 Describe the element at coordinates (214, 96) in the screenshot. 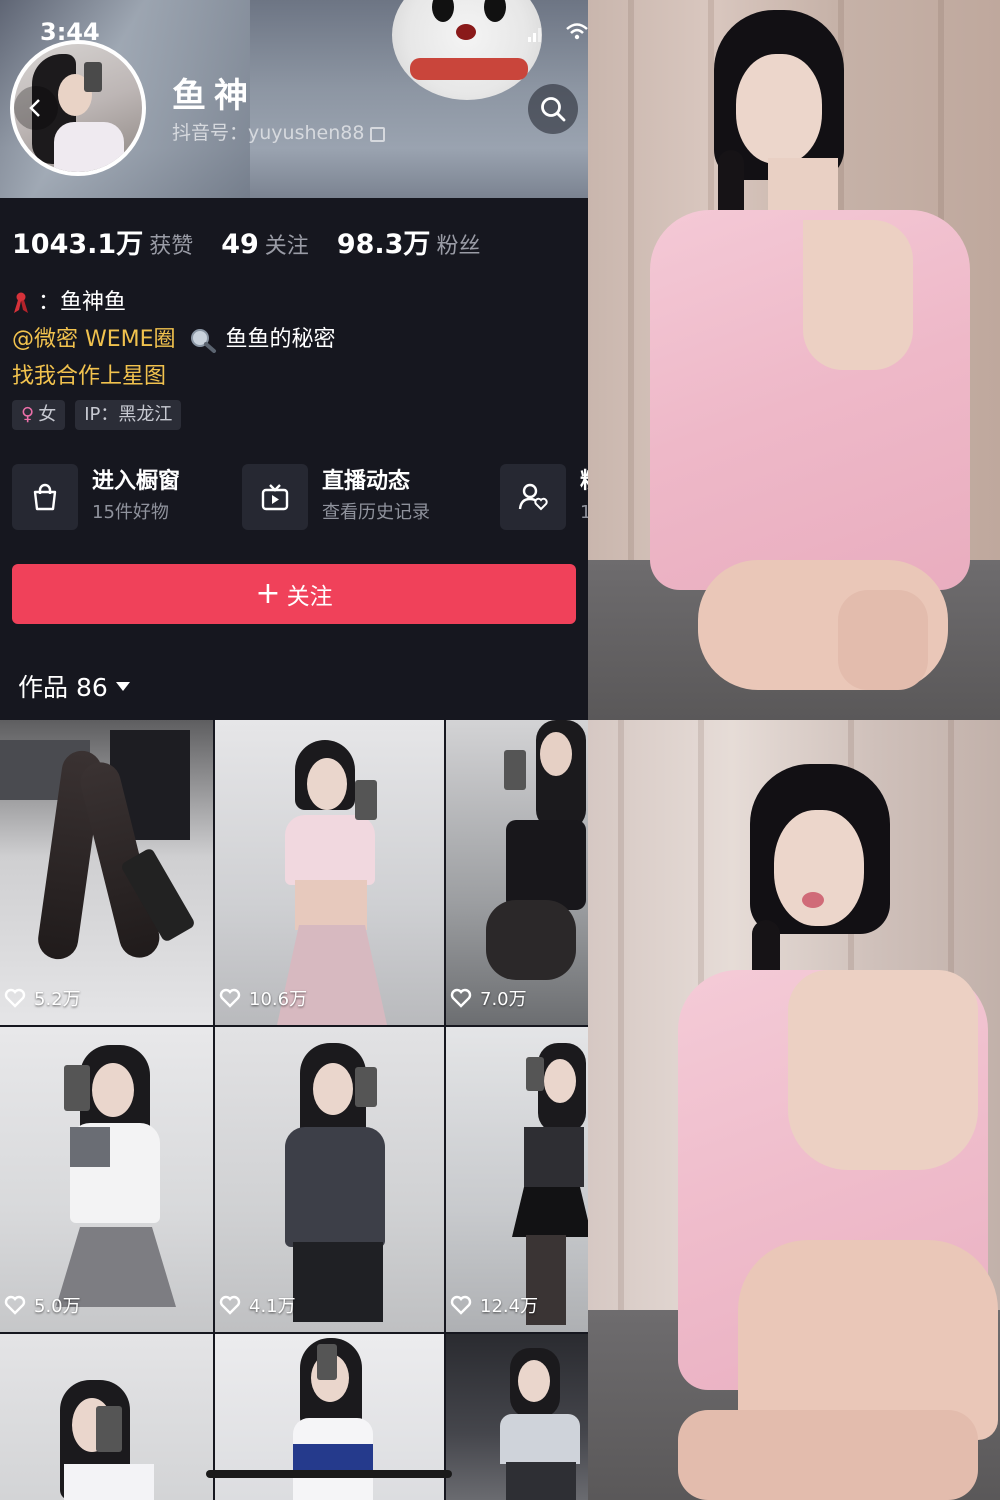

I see `profile-name: 鱼神` at that location.